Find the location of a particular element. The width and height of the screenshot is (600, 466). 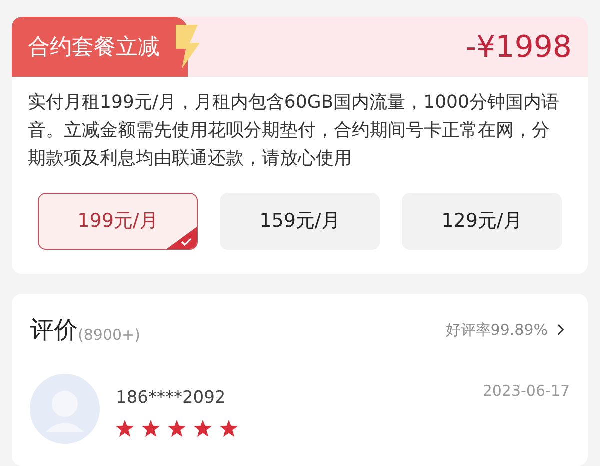

check-icon is located at coordinates (182, 238).